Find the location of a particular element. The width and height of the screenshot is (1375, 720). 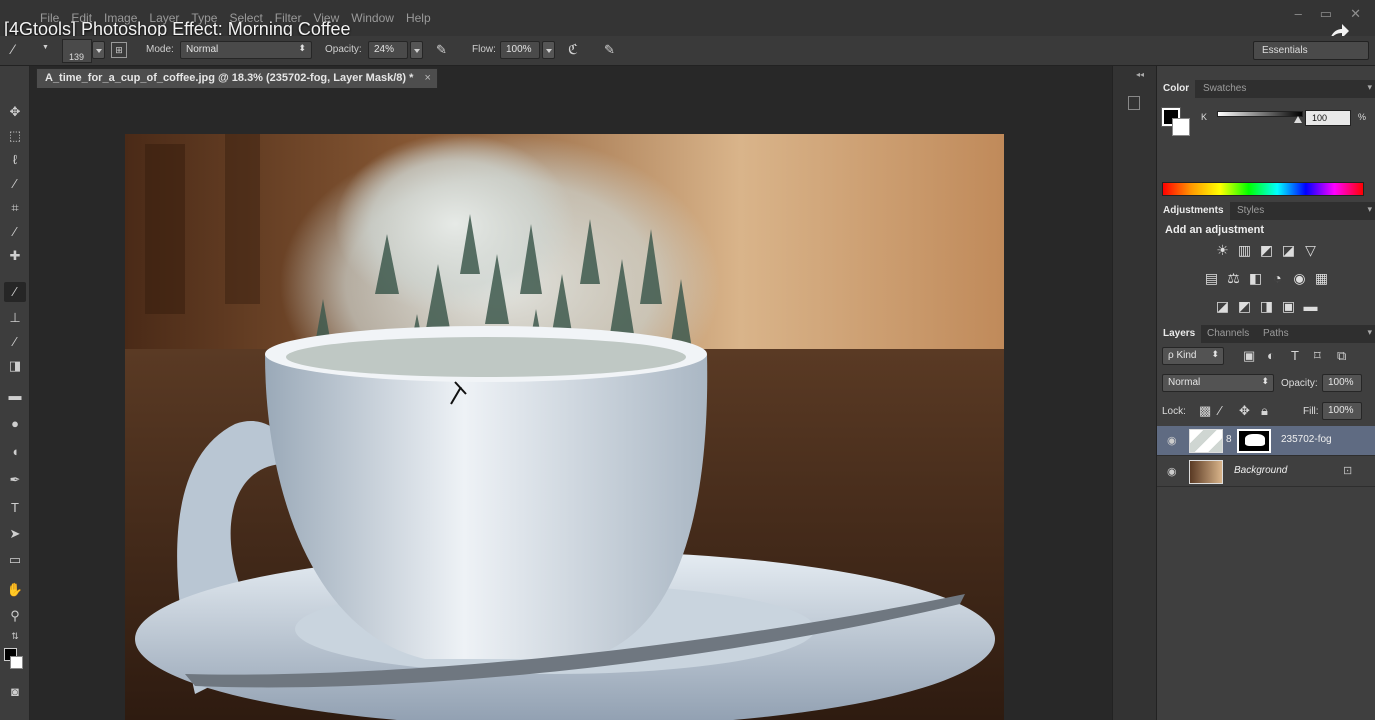

brush-picker-arrow is located at coordinates (98, 50).